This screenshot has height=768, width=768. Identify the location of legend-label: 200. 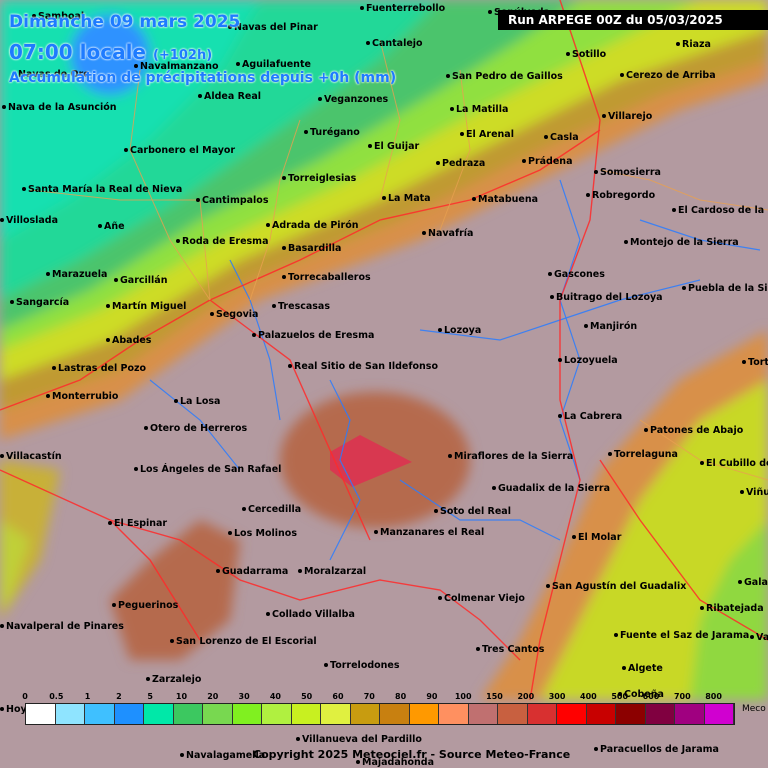
(526, 696).